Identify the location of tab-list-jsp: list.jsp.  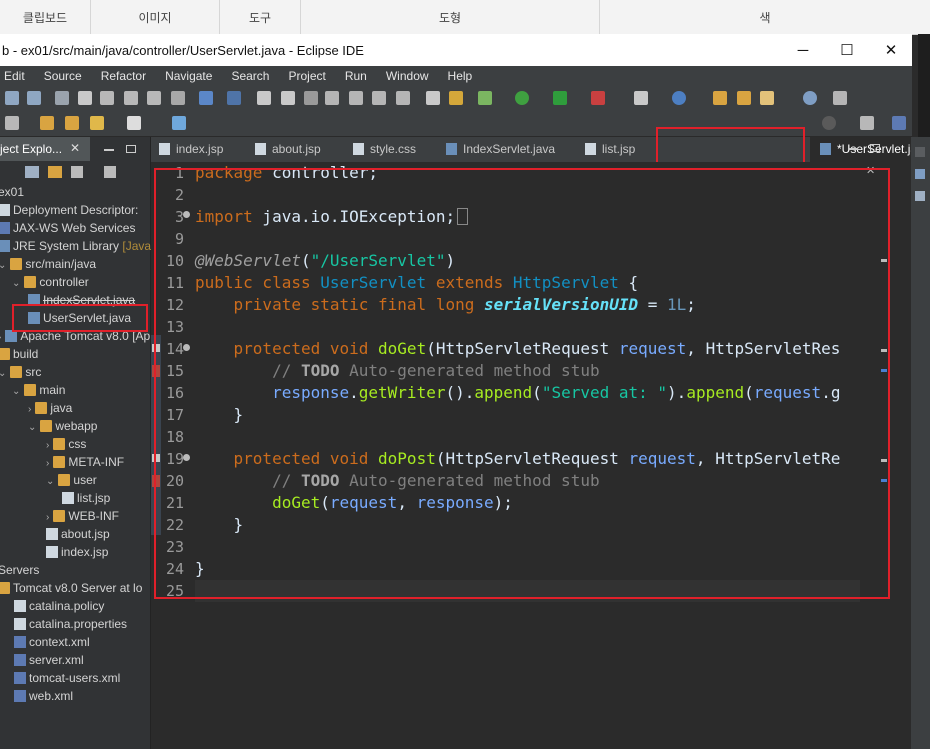
(610, 149).